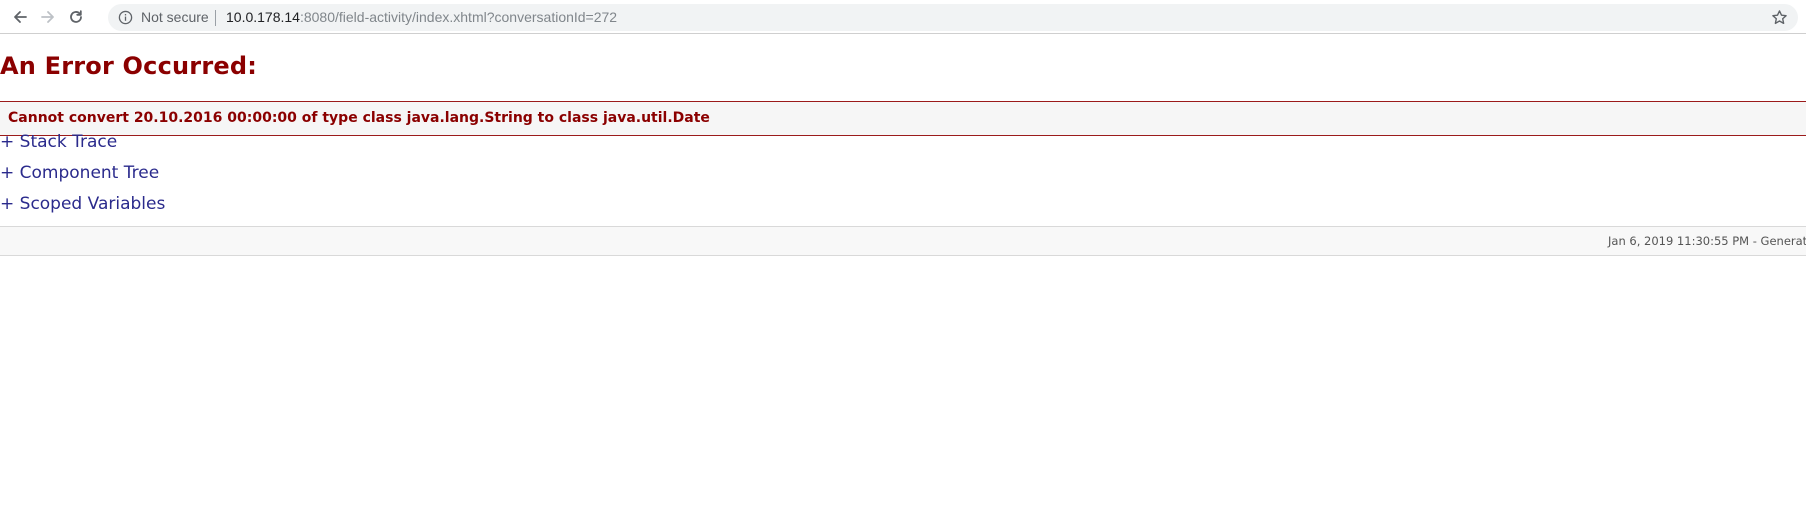  I want to click on footer-timestamp: Jan 6, 2019 11:30:55 PM - Generat, so click(1707, 241).